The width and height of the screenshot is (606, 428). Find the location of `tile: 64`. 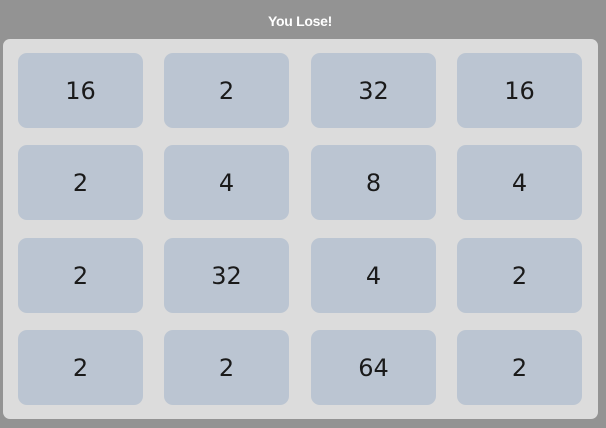

tile: 64 is located at coordinates (373, 367).